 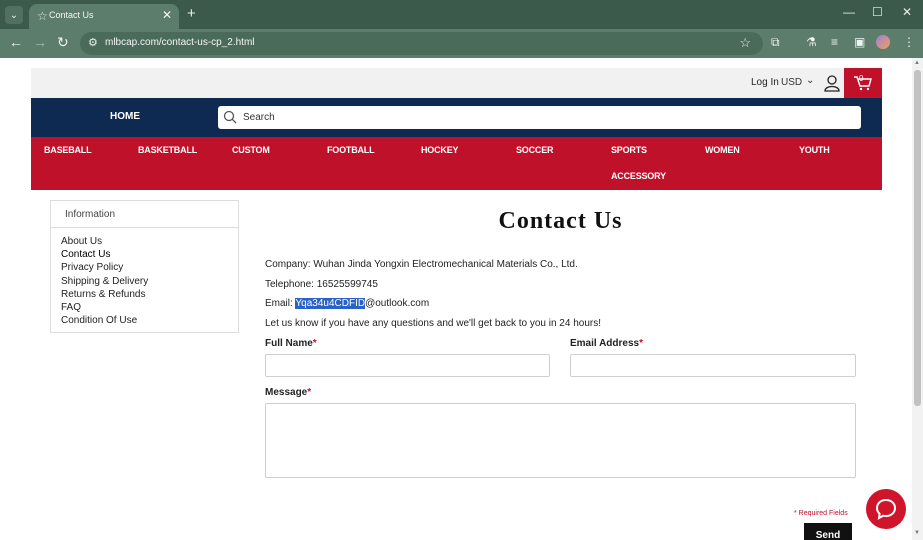 I want to click on url-text: mlbcap.com/contact-us-cp_2.html, so click(x=180, y=42).